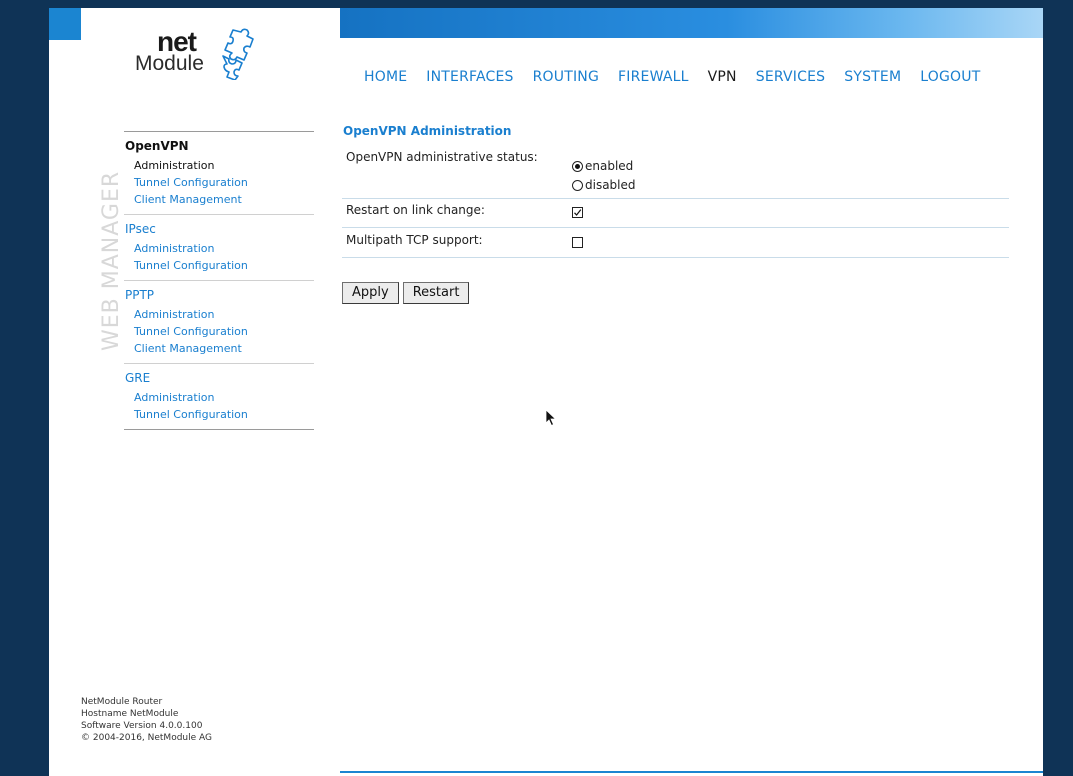  I want to click on nav-item-routing: ROUTING, so click(566, 77).